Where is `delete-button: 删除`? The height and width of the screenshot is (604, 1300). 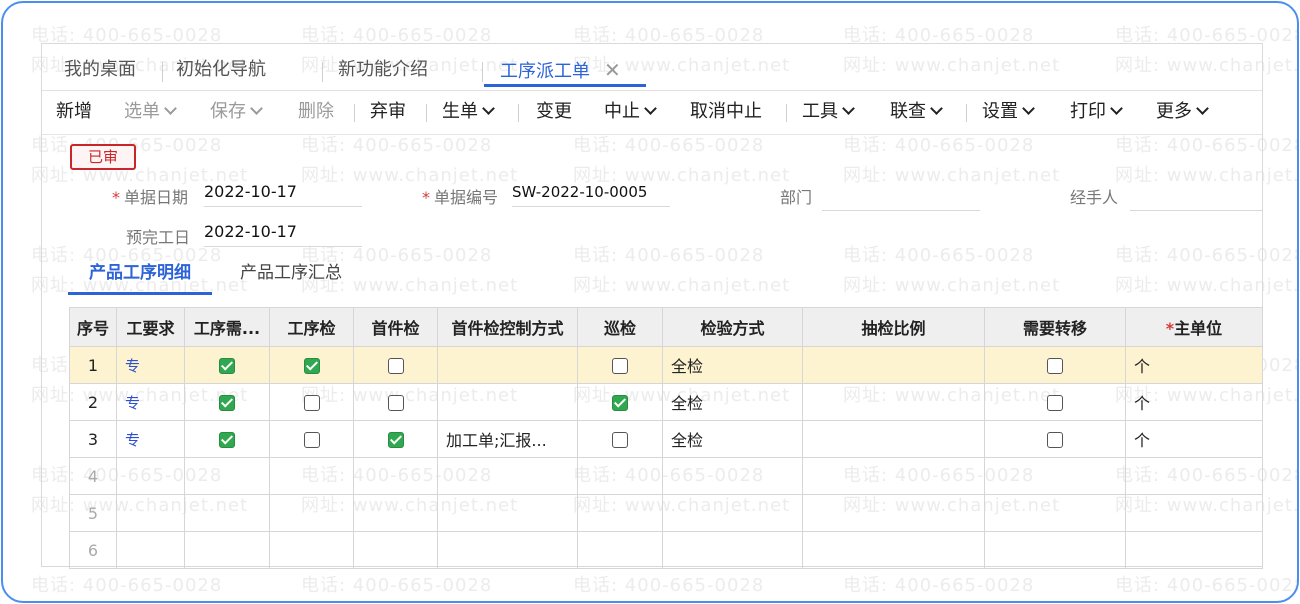 delete-button: 删除 is located at coordinates (316, 112).